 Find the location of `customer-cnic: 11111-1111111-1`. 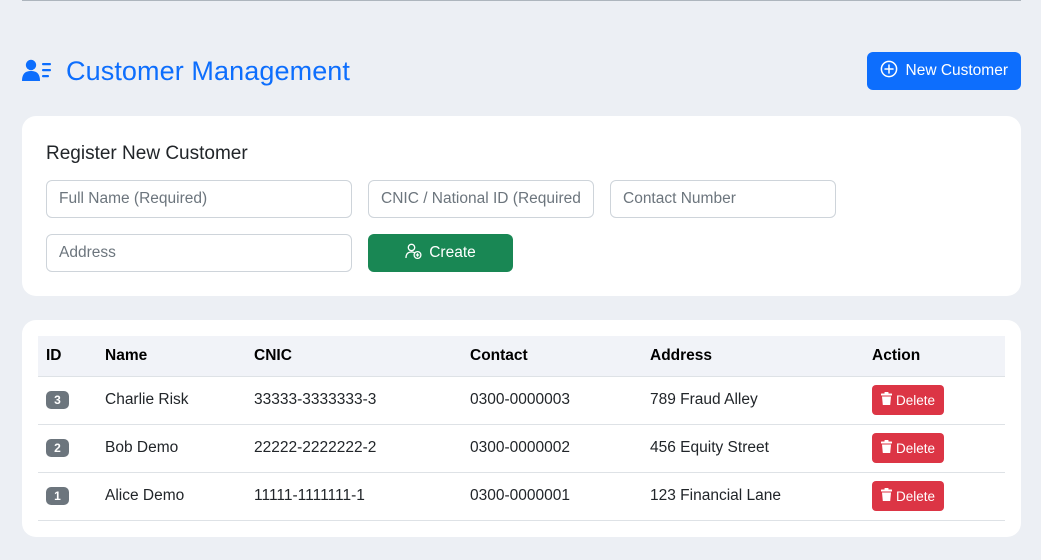

customer-cnic: 11111-1111111-1 is located at coordinates (354, 496).